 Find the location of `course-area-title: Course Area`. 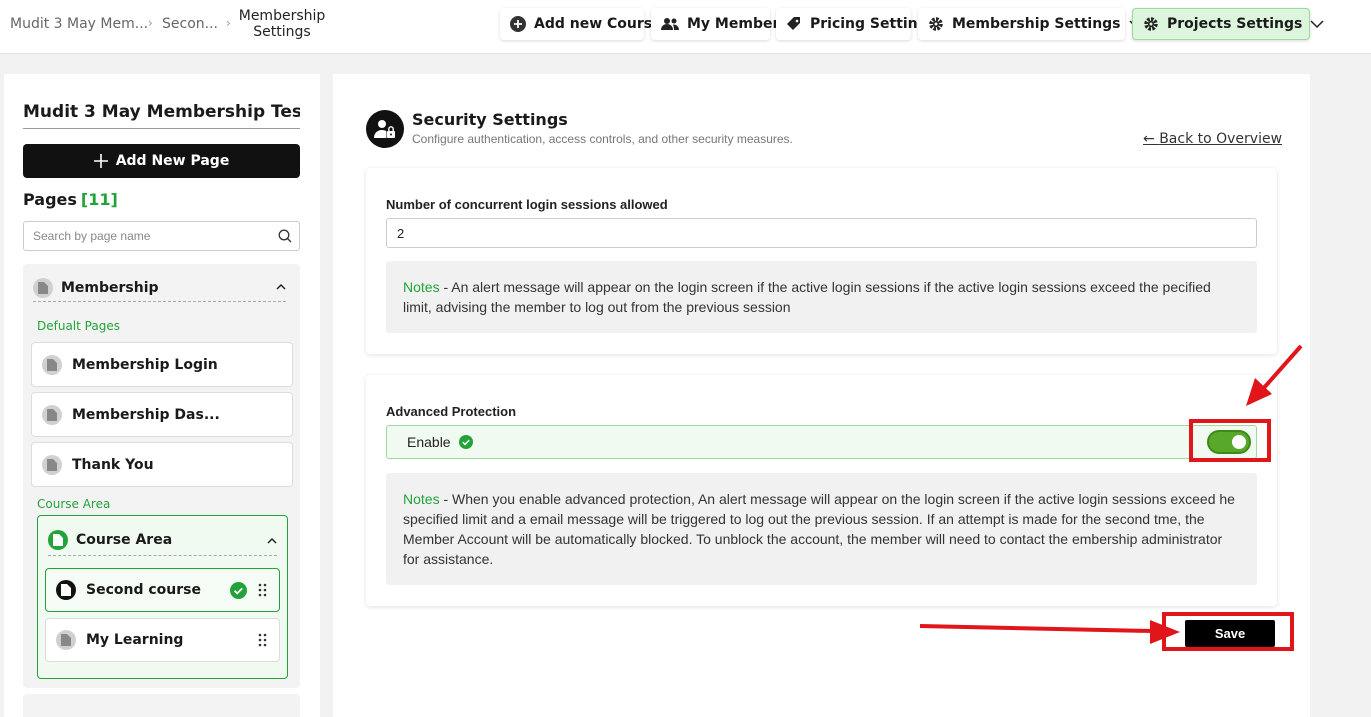

course-area-title: Course Area is located at coordinates (124, 539).